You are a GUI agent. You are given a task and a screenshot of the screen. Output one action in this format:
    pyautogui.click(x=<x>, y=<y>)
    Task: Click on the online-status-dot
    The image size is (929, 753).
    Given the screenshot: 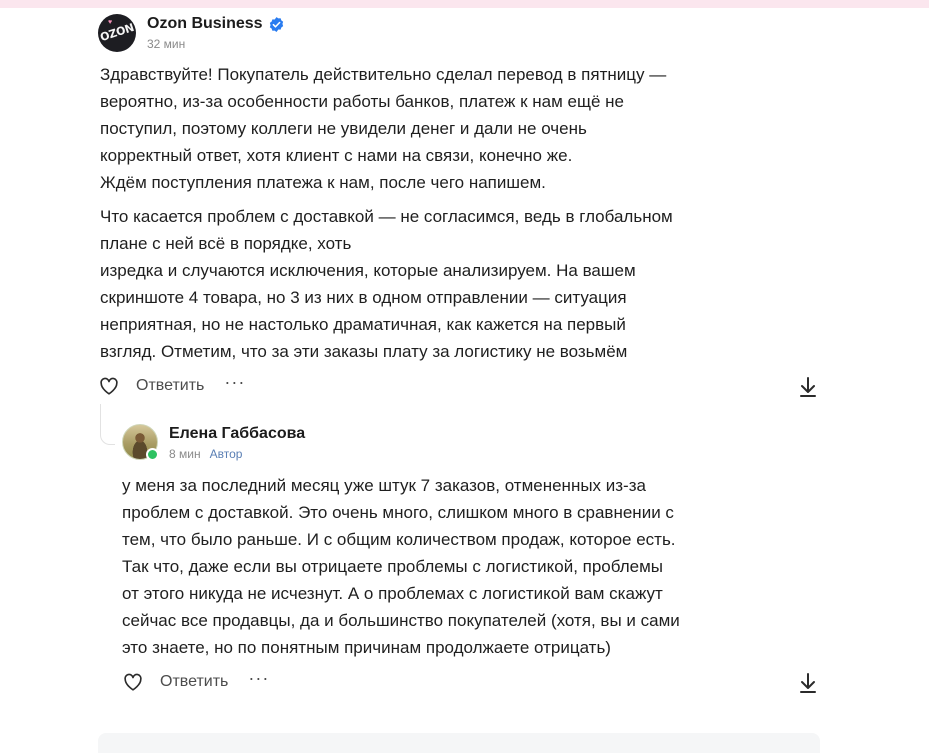 What is the action you would take?
    pyautogui.click(x=152, y=454)
    